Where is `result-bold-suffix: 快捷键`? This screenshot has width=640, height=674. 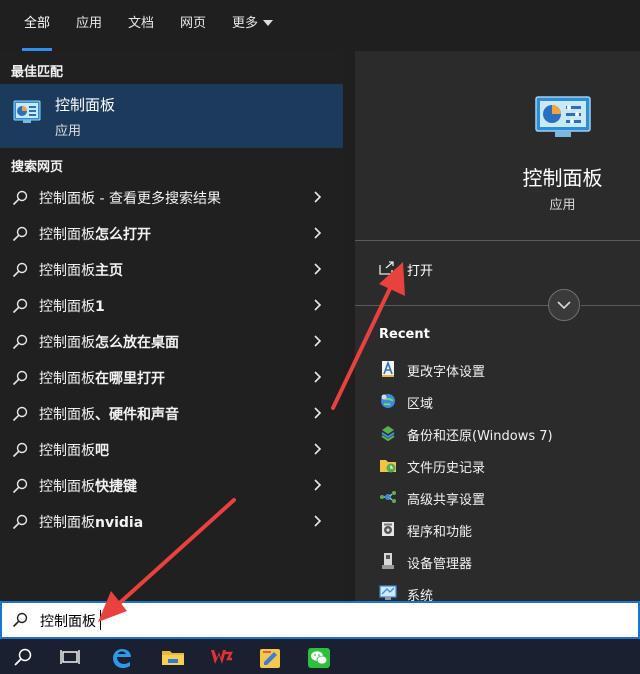 result-bold-suffix: 快捷键 is located at coordinates (116, 487).